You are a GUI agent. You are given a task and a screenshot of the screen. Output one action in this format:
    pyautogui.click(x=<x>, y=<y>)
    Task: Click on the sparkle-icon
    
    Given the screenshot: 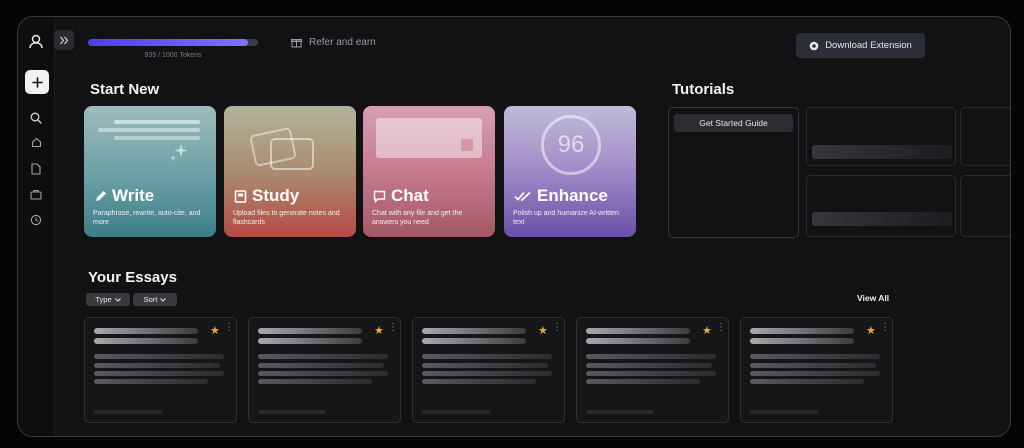 What is the action you would take?
    pyautogui.click(x=179, y=152)
    